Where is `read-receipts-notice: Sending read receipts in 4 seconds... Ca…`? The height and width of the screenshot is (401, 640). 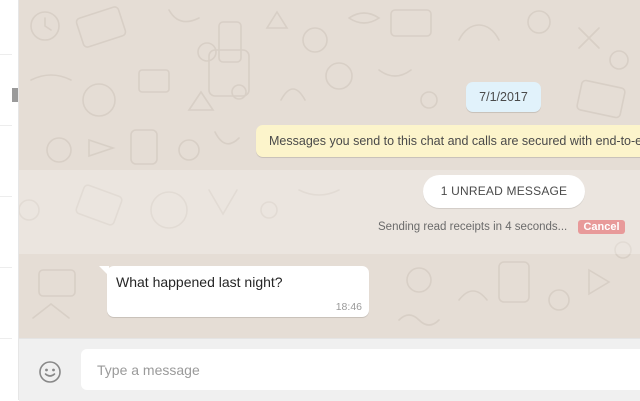 read-receipts-notice: Sending read receipts in 4 seconds... Ca… is located at coordinates (509, 227).